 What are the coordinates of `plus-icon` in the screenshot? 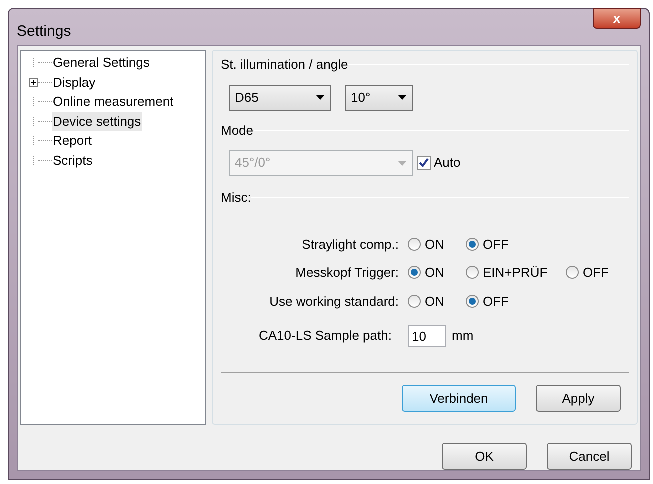 It's located at (33, 82).